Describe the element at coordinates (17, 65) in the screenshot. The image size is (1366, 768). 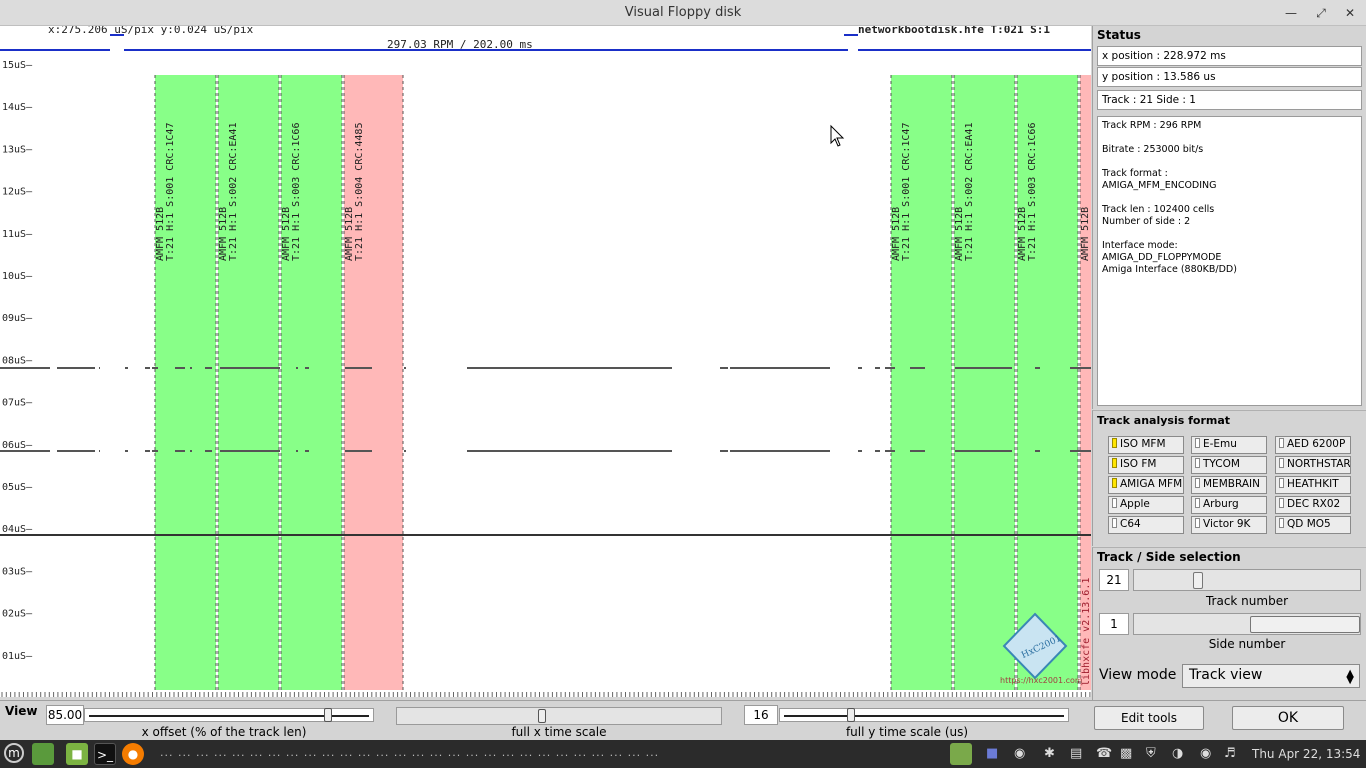
I see `y-axis-tick-label: 15uS–` at that location.